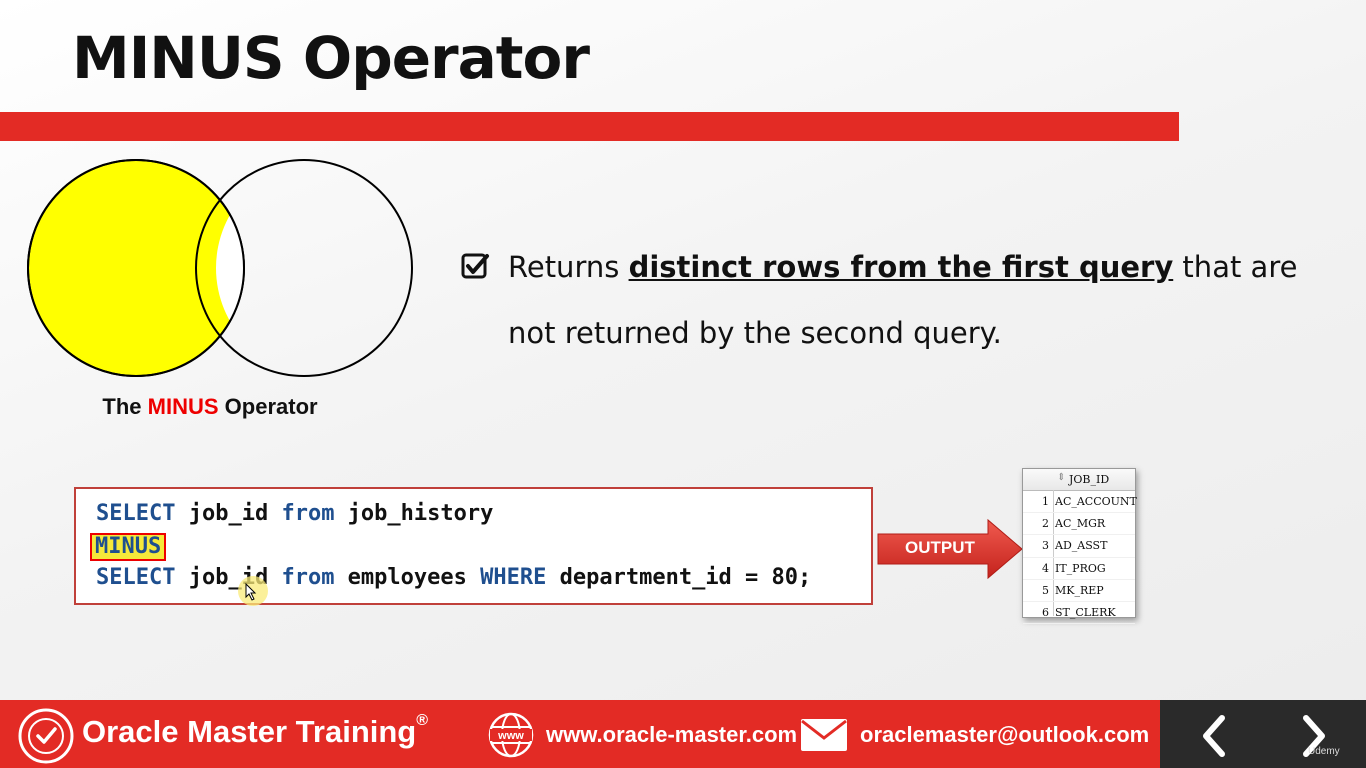 This screenshot has width=1366, height=768. What do you see at coordinates (475, 266) in the screenshot?
I see `checkbox-checked-icon` at bounding box center [475, 266].